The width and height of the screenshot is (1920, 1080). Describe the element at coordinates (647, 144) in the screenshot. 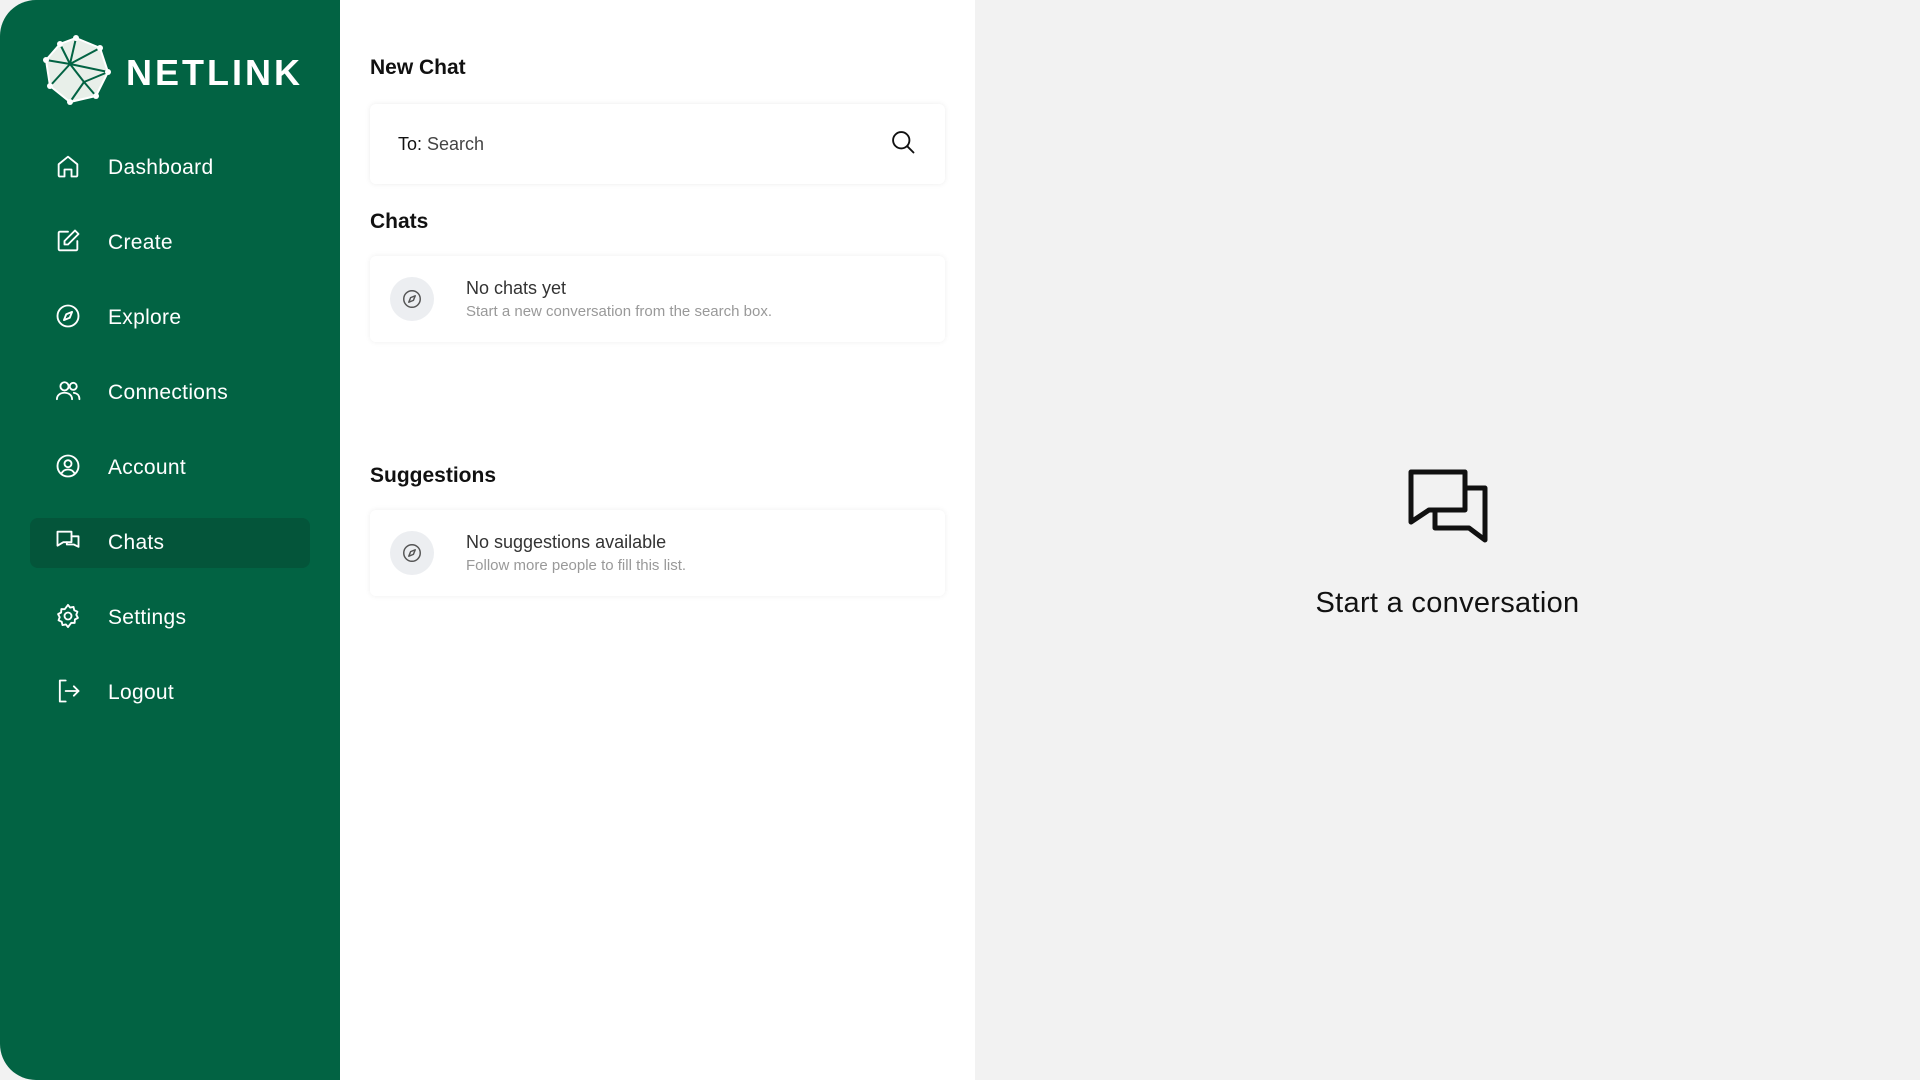

I see `recipient-search-input` at that location.